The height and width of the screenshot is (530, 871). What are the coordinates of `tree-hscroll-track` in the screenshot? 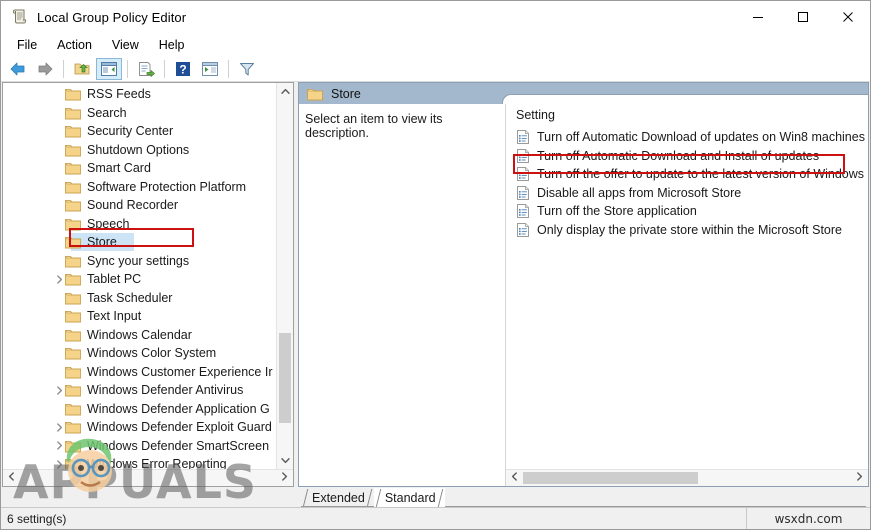 It's located at (148, 478).